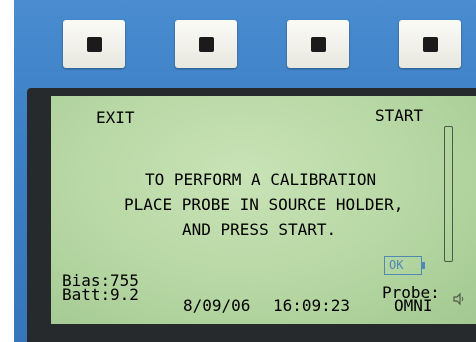 The height and width of the screenshot is (342, 476). Describe the element at coordinates (458, 299) in the screenshot. I see `speaker-icon` at that location.